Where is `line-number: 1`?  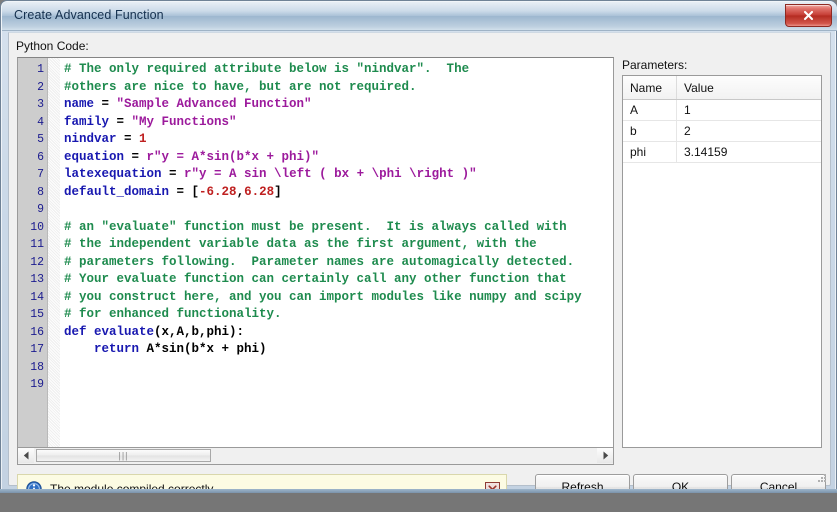 line-number: 1 is located at coordinates (40, 69).